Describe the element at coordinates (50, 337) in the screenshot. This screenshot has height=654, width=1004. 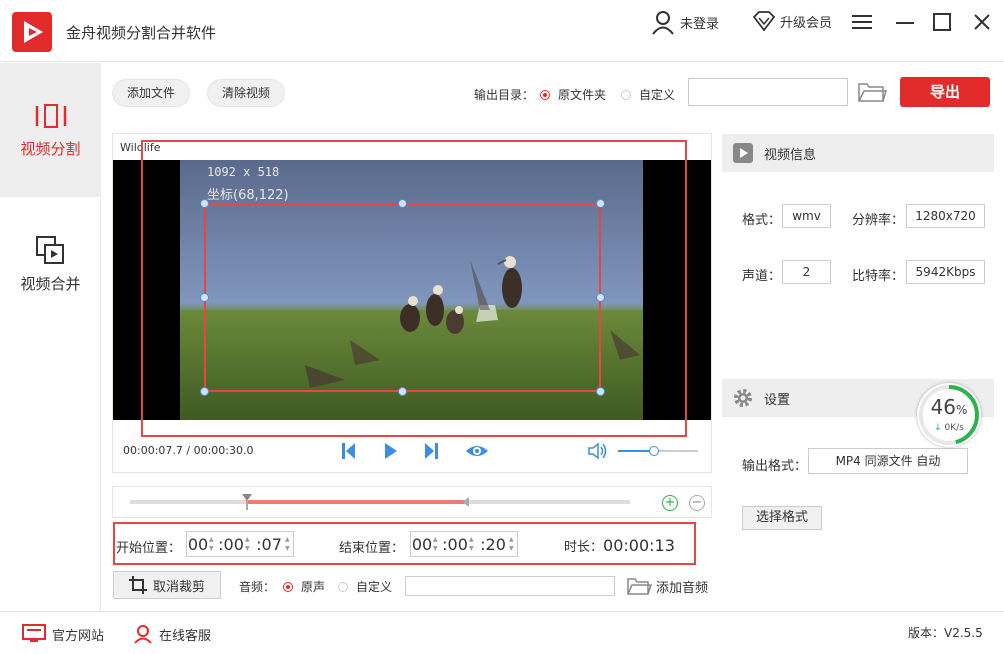
I see `sidebar: 视频分割 视频合并` at that location.